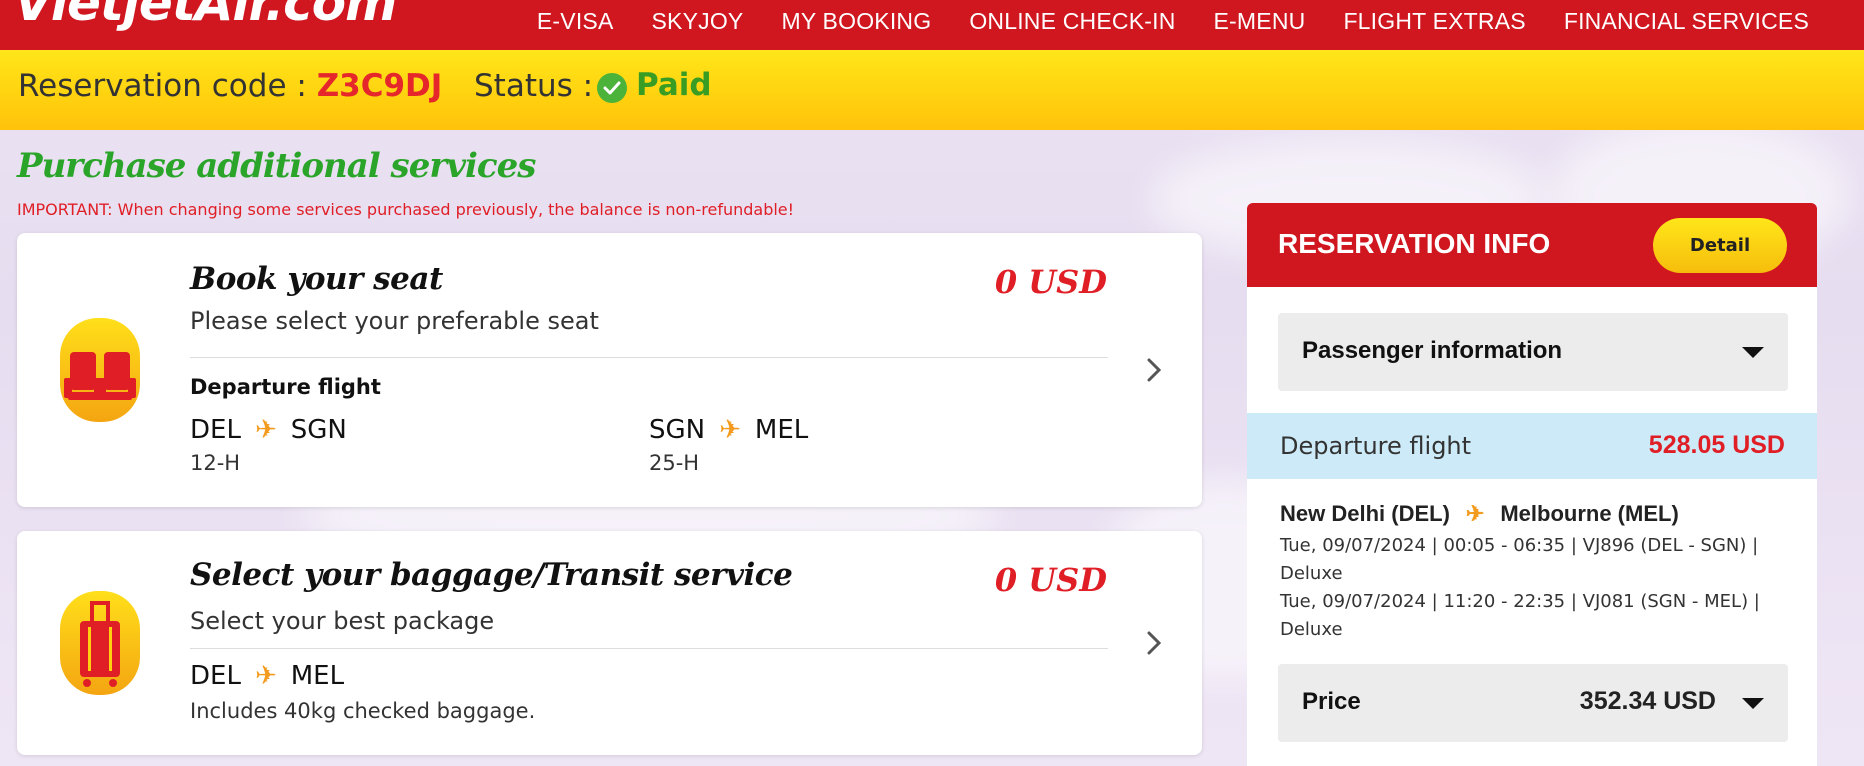  What do you see at coordinates (612, 88) in the screenshot?
I see `check-icon` at bounding box center [612, 88].